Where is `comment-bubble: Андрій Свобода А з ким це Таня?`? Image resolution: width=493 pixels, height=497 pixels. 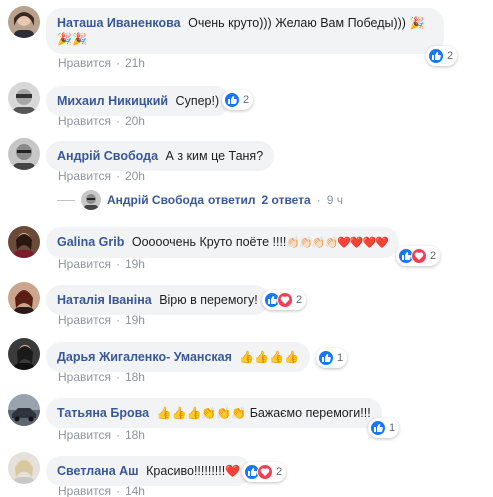 comment-bubble: Андрій Свобода А з ким це Таня? is located at coordinates (160, 156).